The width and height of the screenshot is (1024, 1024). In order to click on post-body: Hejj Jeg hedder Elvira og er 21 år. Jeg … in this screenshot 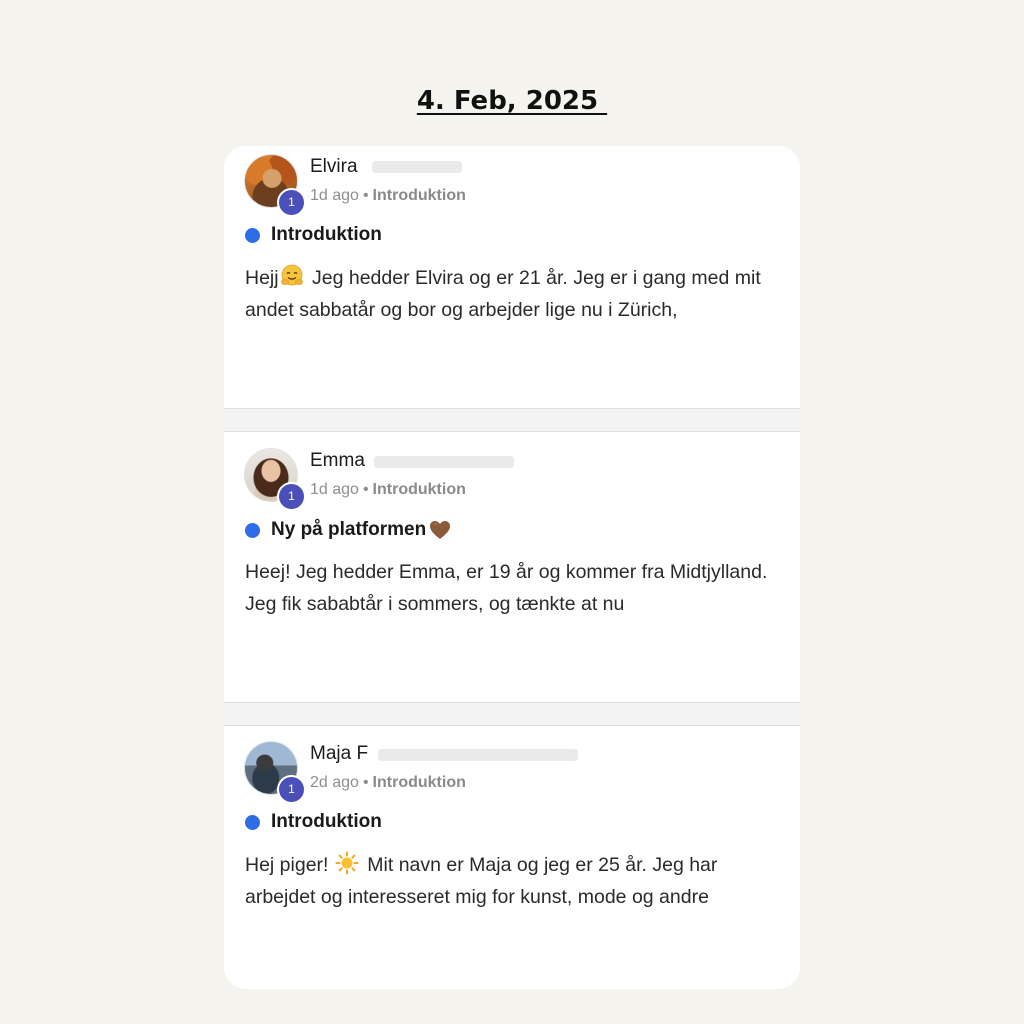, I will do `click(515, 294)`.